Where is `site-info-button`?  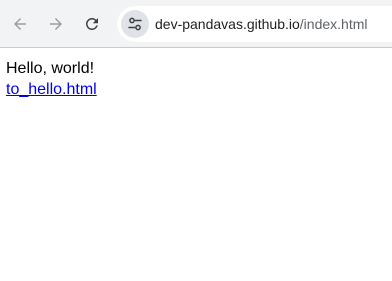
site-info-button is located at coordinates (135, 24).